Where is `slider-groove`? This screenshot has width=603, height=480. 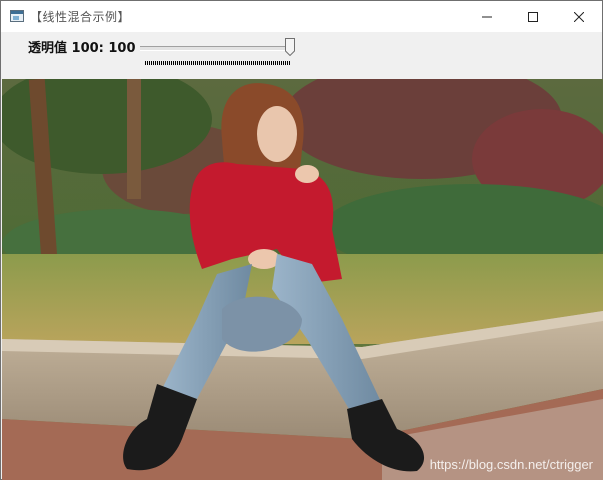
slider-groove is located at coordinates (215, 48).